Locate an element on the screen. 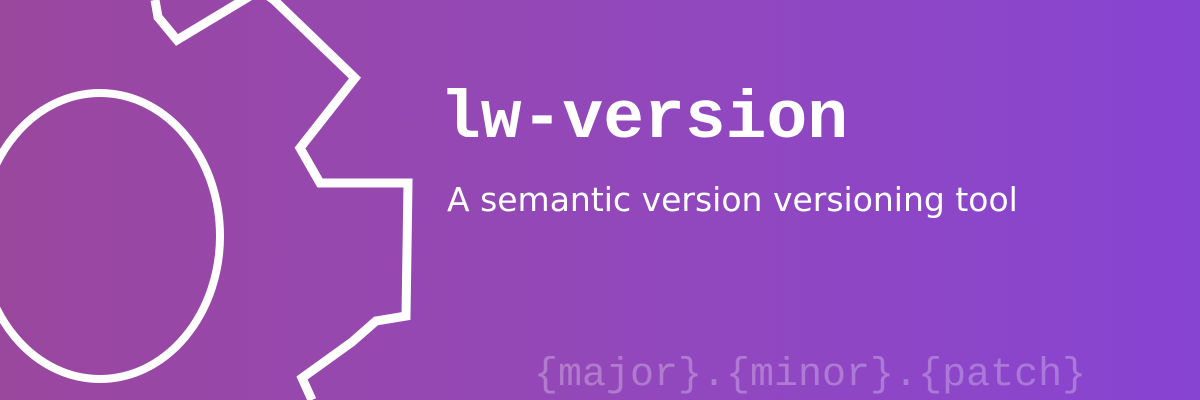  version-format-text: {major}.{minor}.{patch} is located at coordinates (810, 375).